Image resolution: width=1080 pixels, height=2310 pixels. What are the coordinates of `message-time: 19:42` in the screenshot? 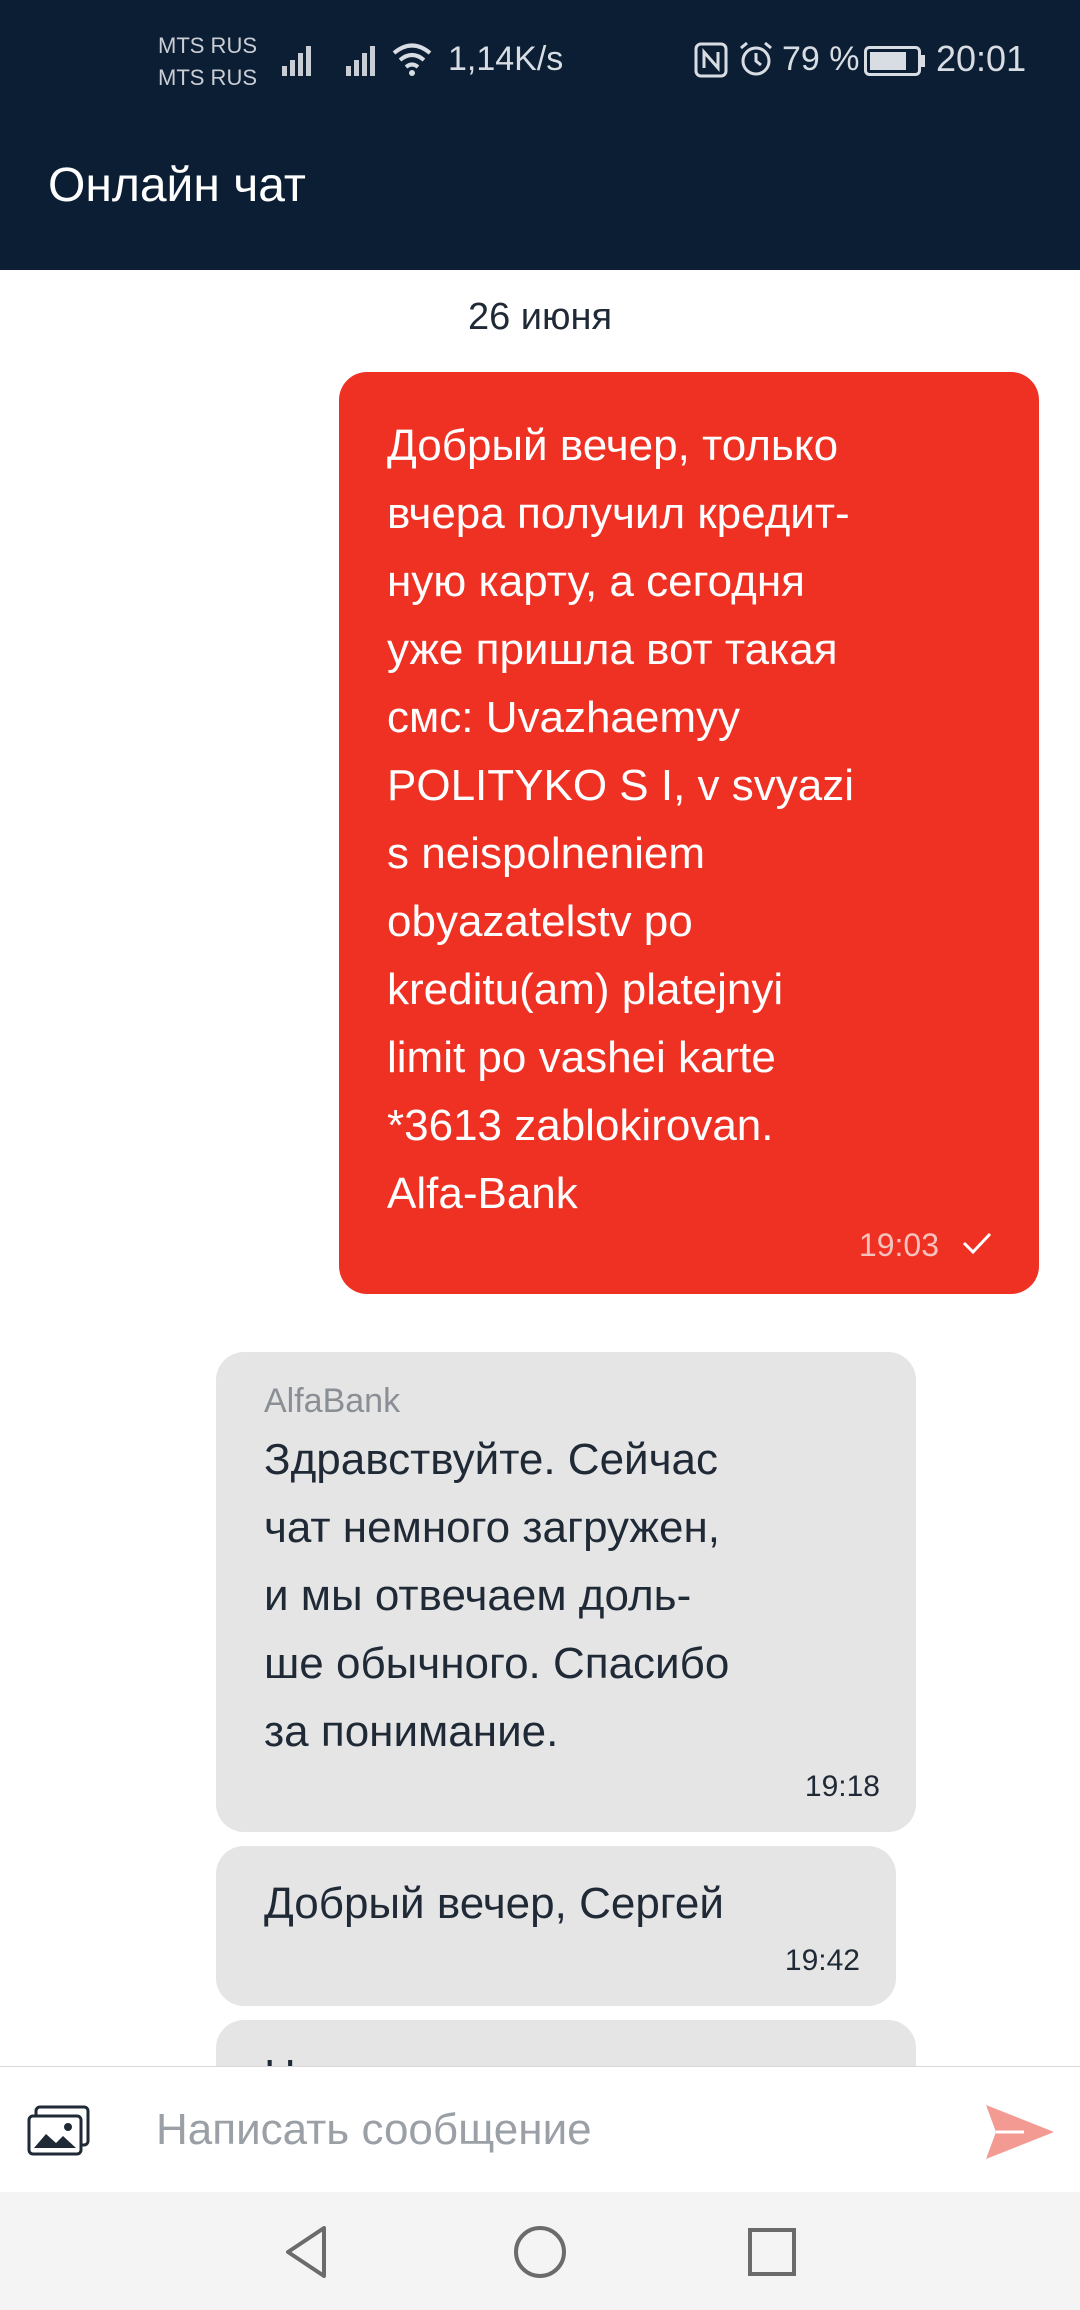 It's located at (822, 1960).